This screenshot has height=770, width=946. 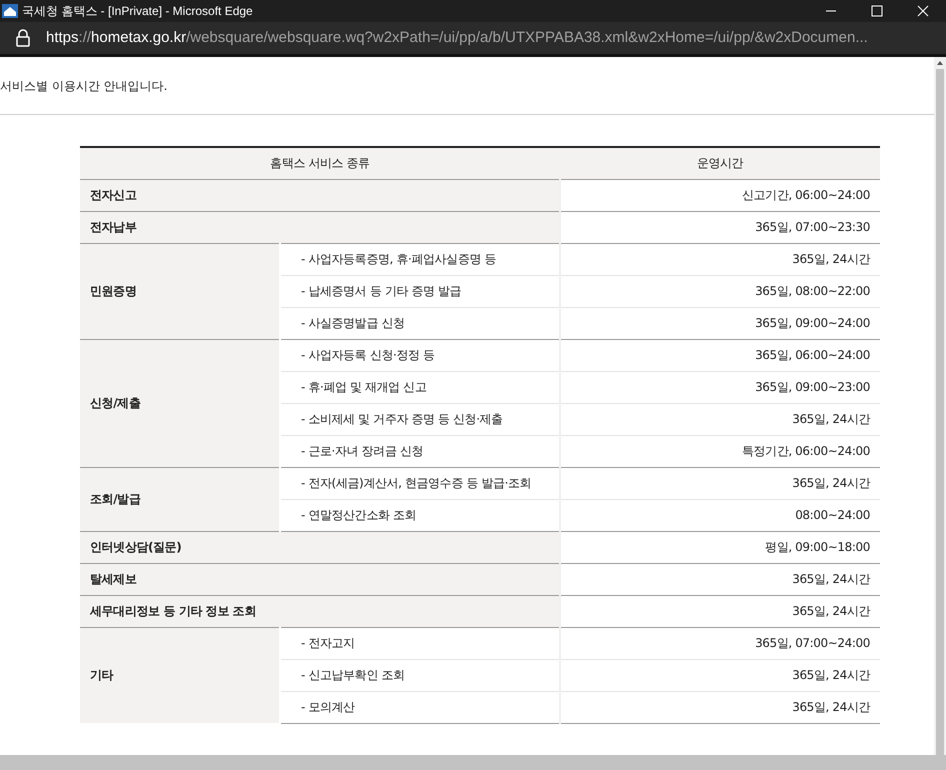 What do you see at coordinates (720, 291) in the screenshot?
I see `operating-hours: 365일, 08:00~22:00` at bounding box center [720, 291].